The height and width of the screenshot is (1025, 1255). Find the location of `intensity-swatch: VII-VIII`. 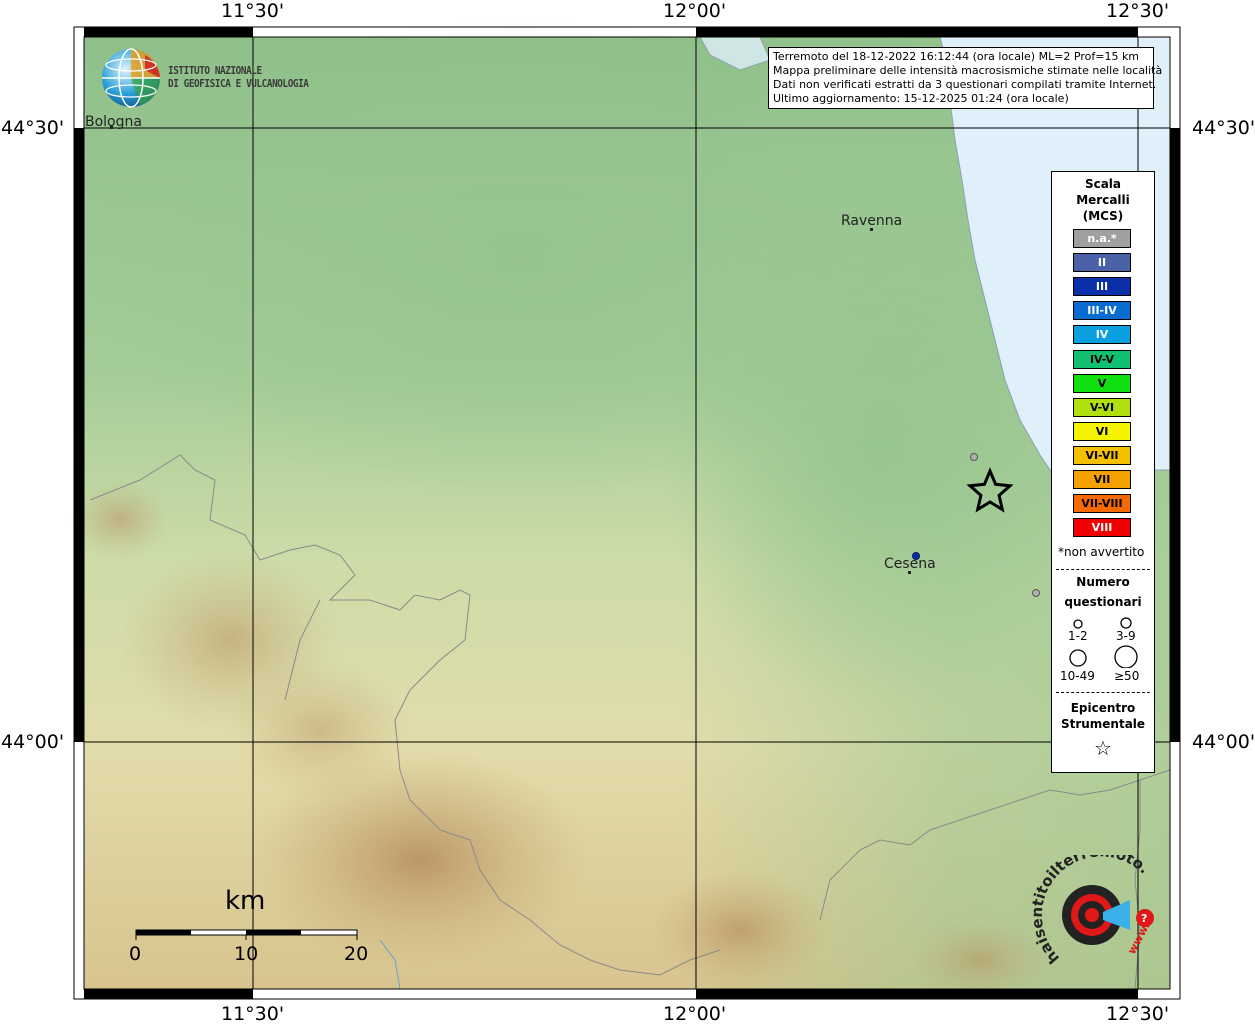

intensity-swatch: VII-VIII is located at coordinates (1102, 504).